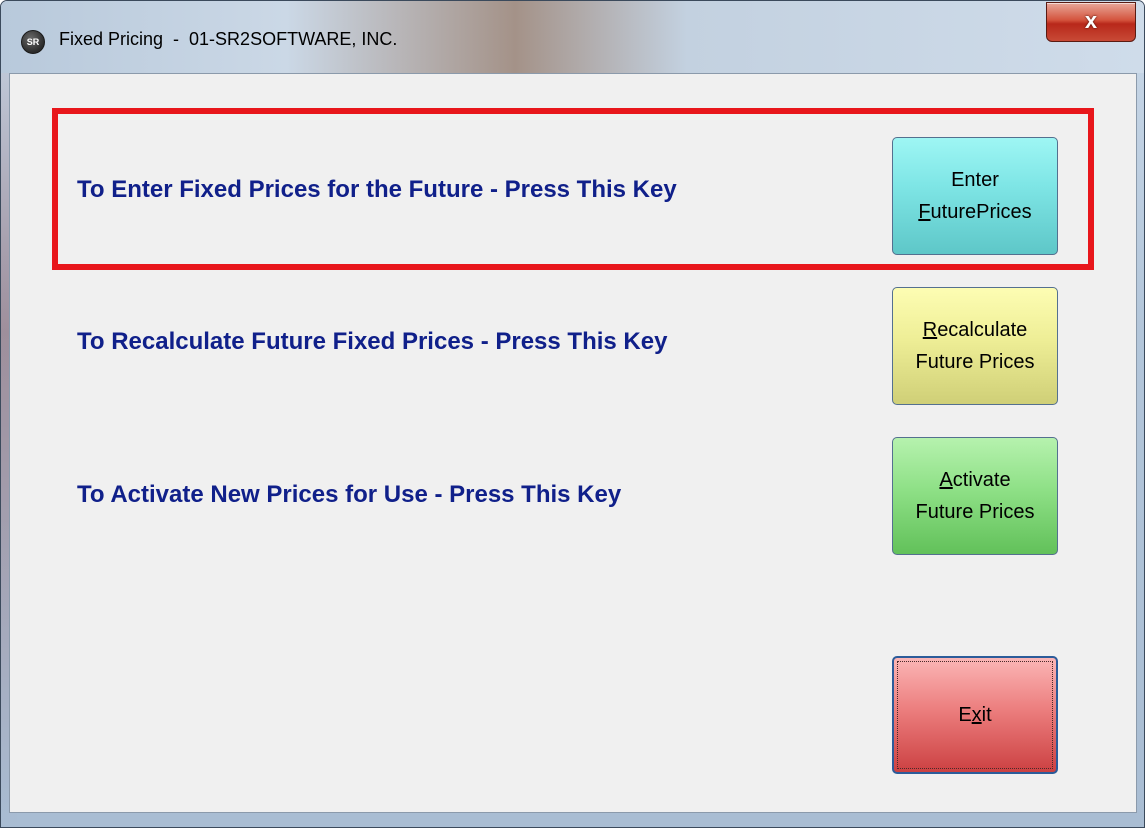 The height and width of the screenshot is (830, 1147). What do you see at coordinates (975, 330) in the screenshot?
I see `recalculate-button-line1: Recalculate` at bounding box center [975, 330].